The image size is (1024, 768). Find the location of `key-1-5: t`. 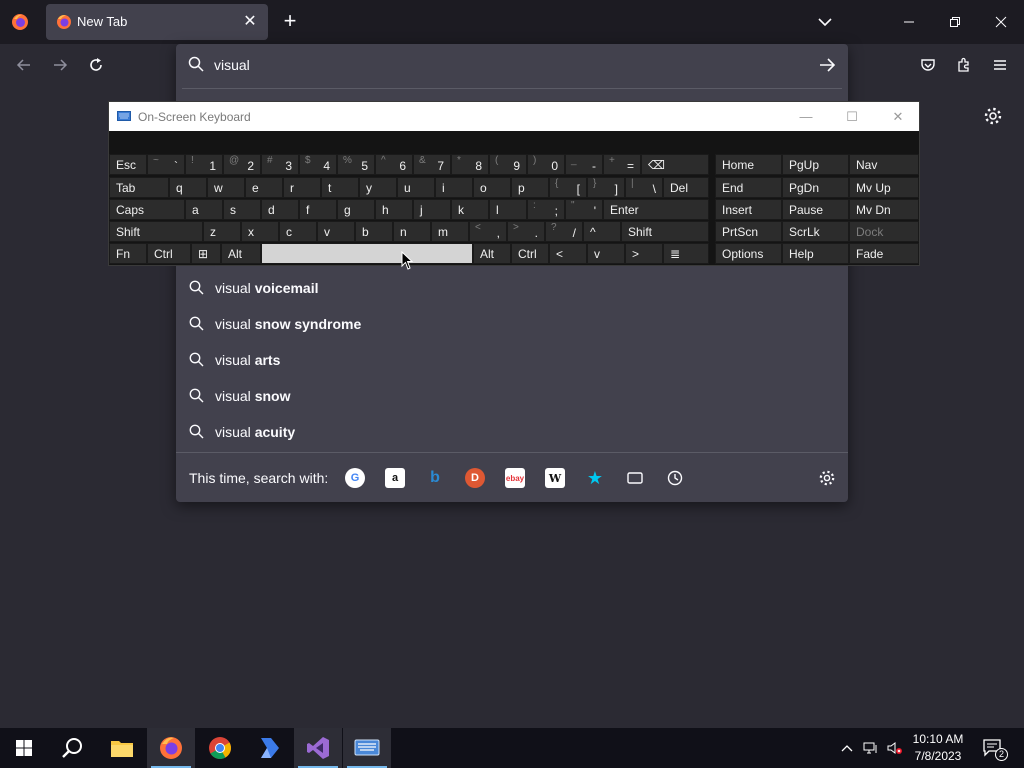

key-1-5: t is located at coordinates (340, 187).